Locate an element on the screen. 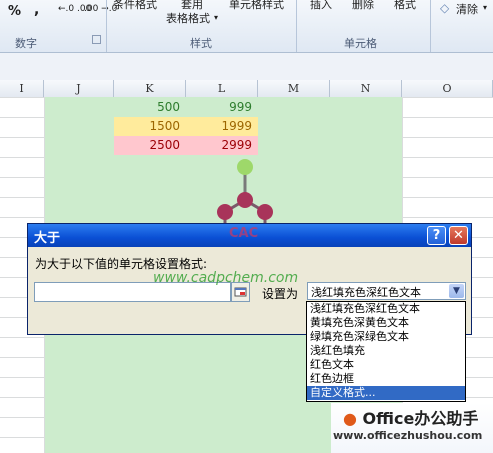 The width and height of the screenshot is (493, 453). cell-k-value: 1500 is located at coordinates (150, 126).